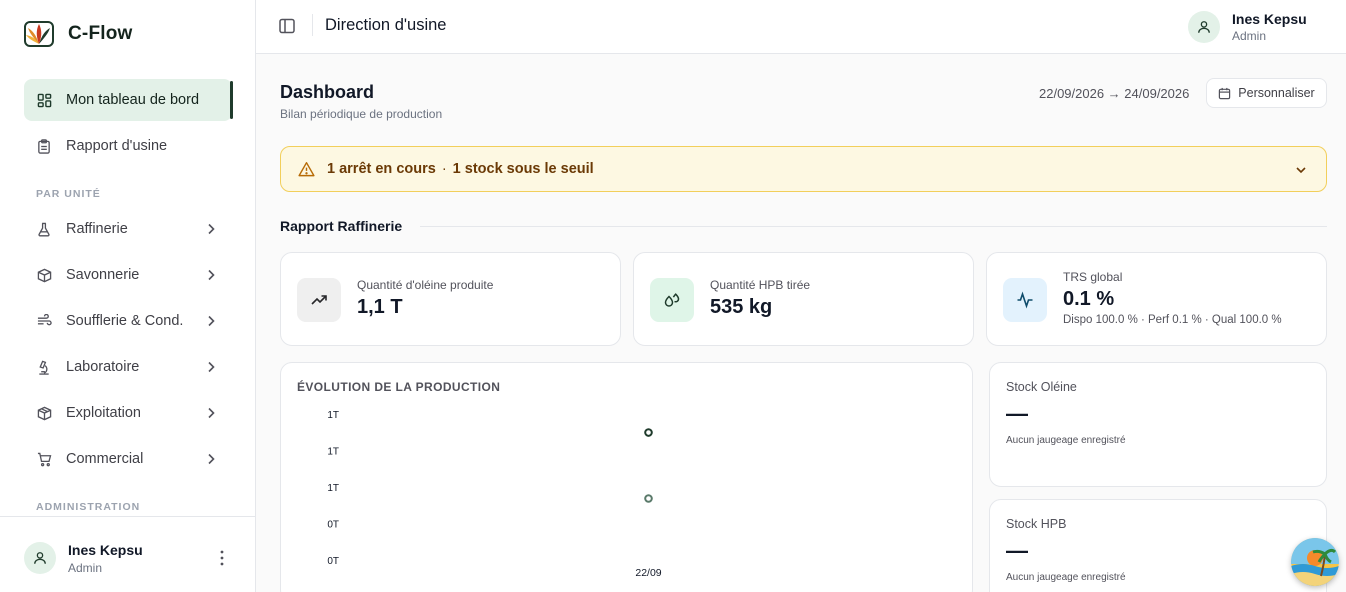 The width and height of the screenshot is (1346, 592). Describe the element at coordinates (105, 459) in the screenshot. I see `sidebar-item-label: Commercial` at that location.